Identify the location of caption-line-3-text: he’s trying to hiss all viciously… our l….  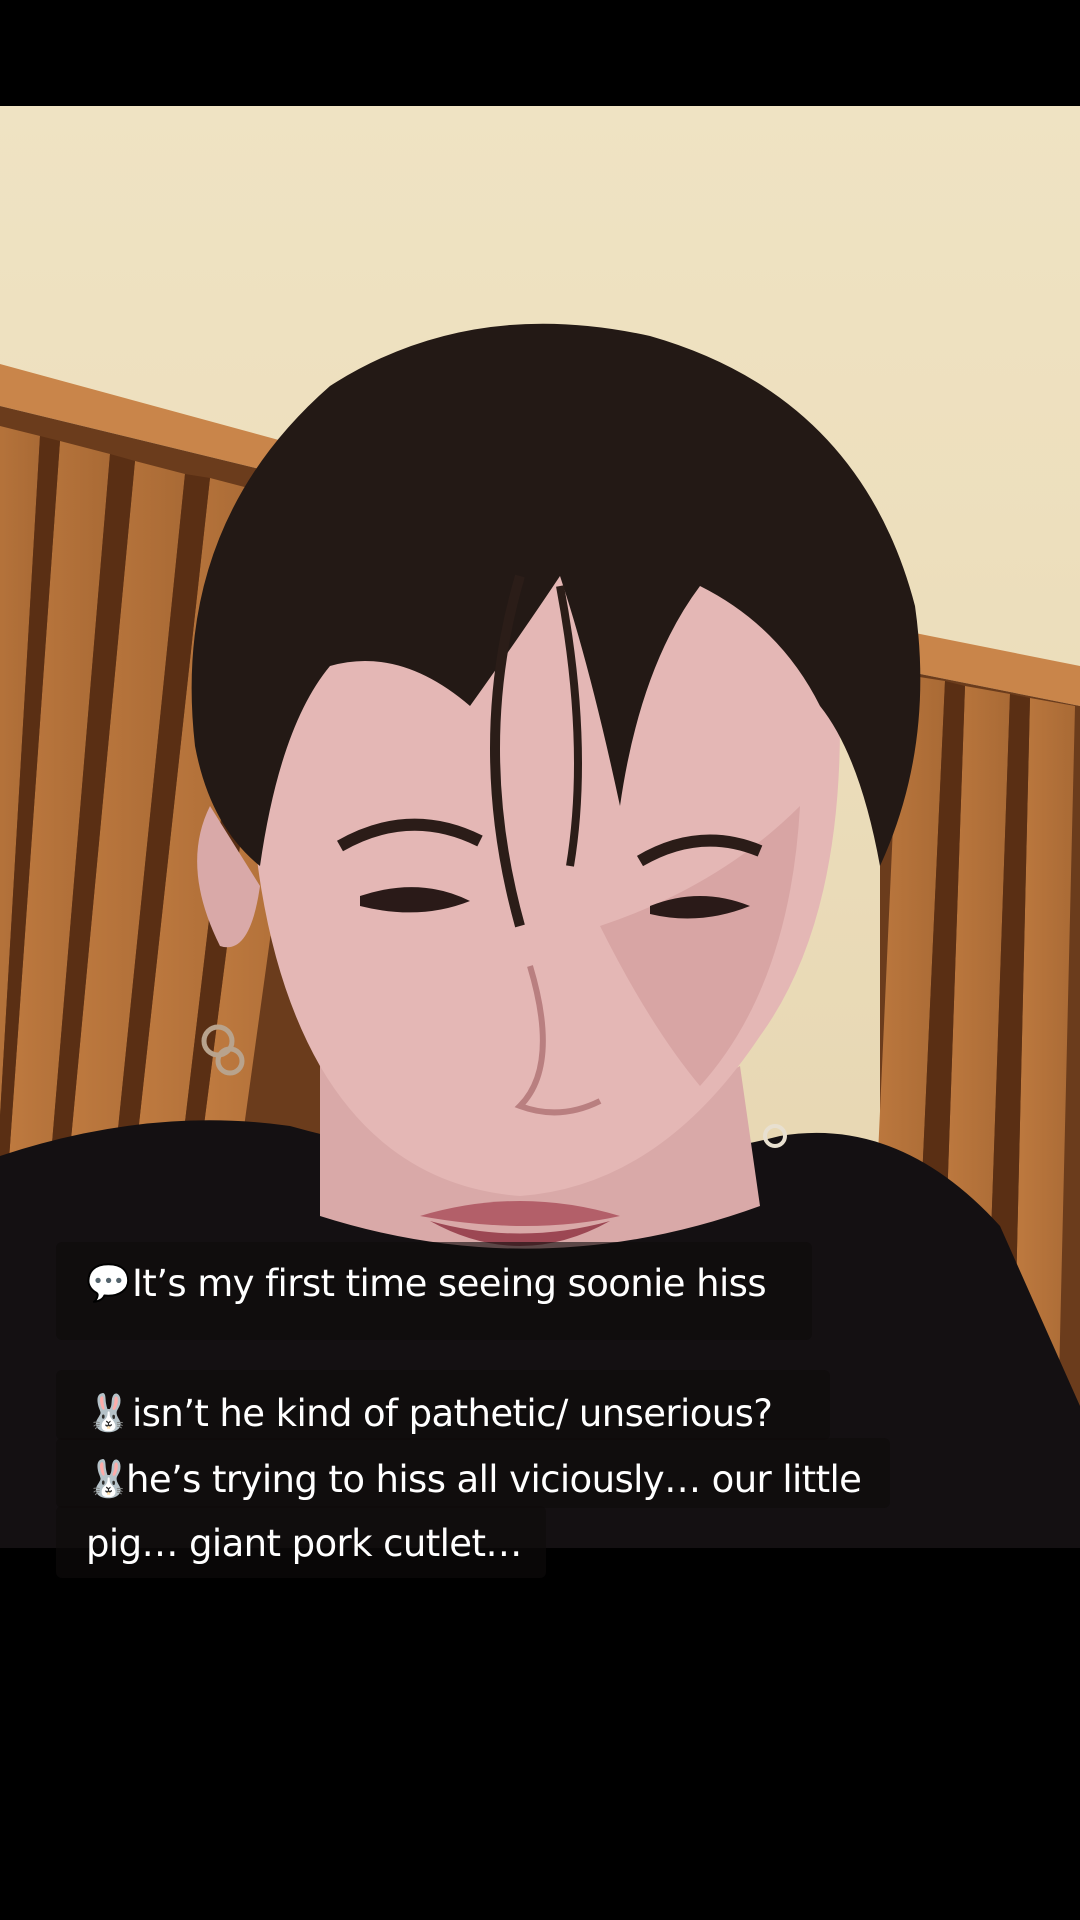
(494, 1479).